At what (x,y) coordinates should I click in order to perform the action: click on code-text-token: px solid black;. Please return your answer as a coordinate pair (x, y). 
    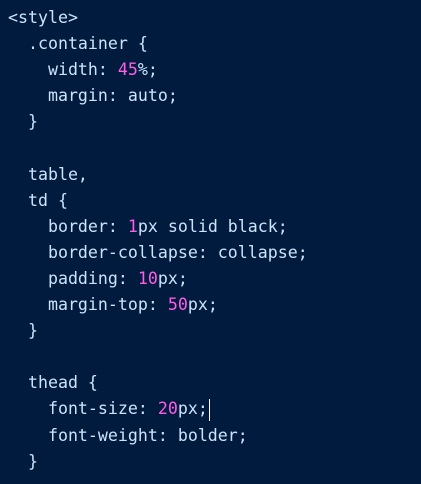
    Looking at the image, I should click on (212, 226).